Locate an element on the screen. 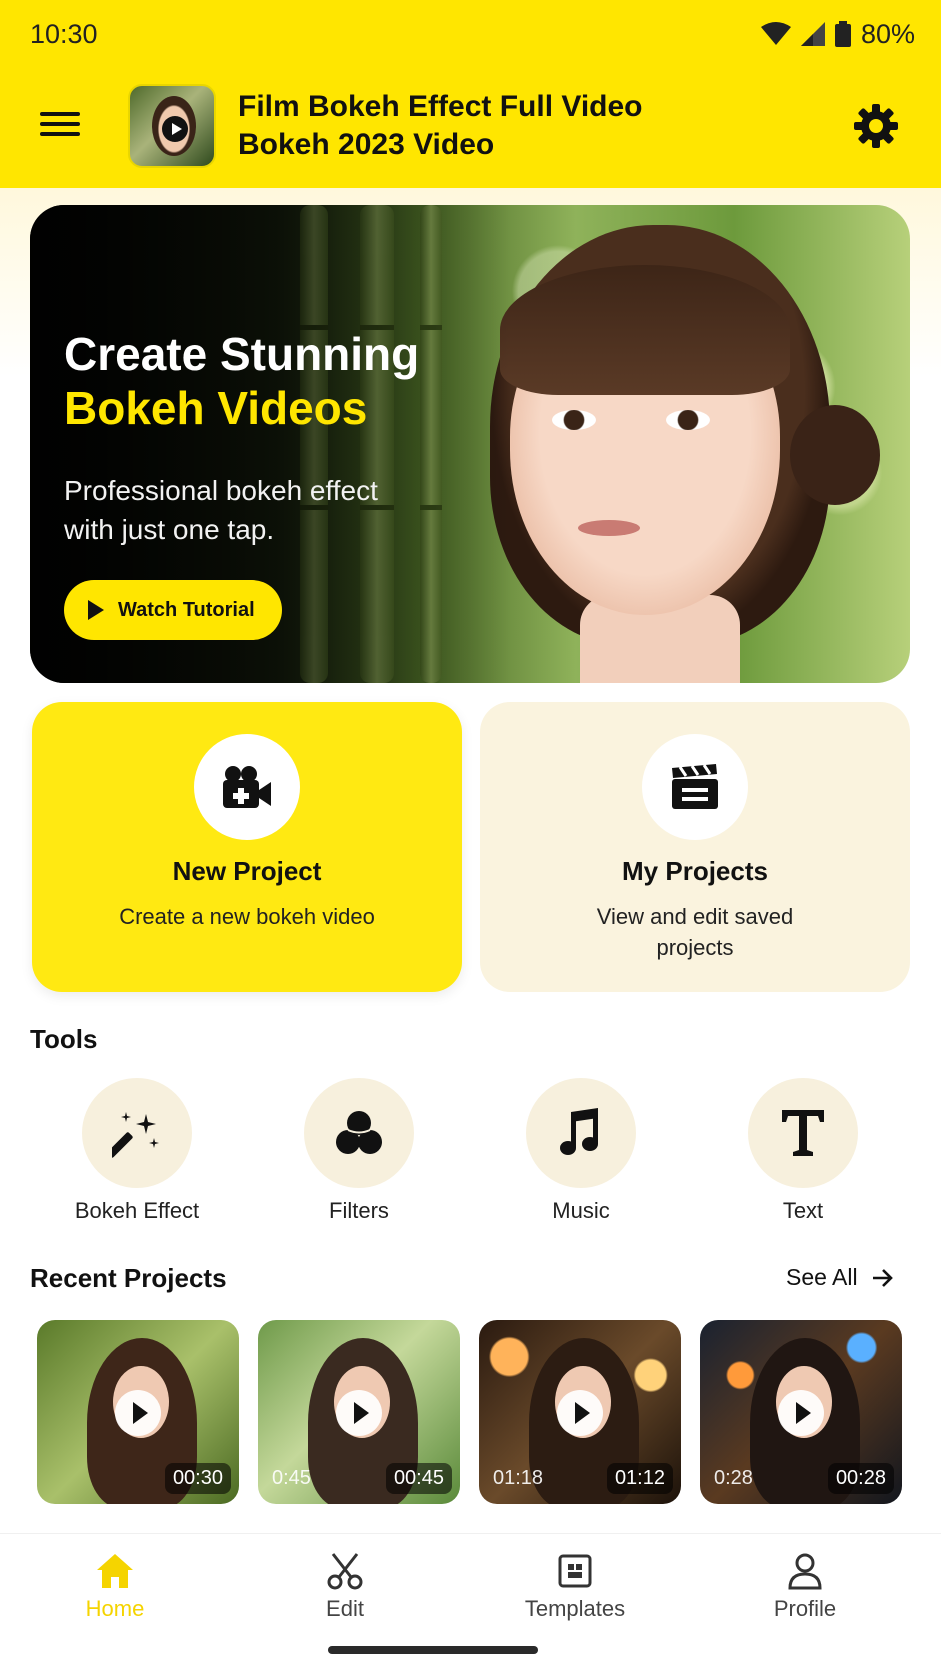 This screenshot has height=1672, width=941. thumb-duration: 00:45 is located at coordinates (418, 1478).